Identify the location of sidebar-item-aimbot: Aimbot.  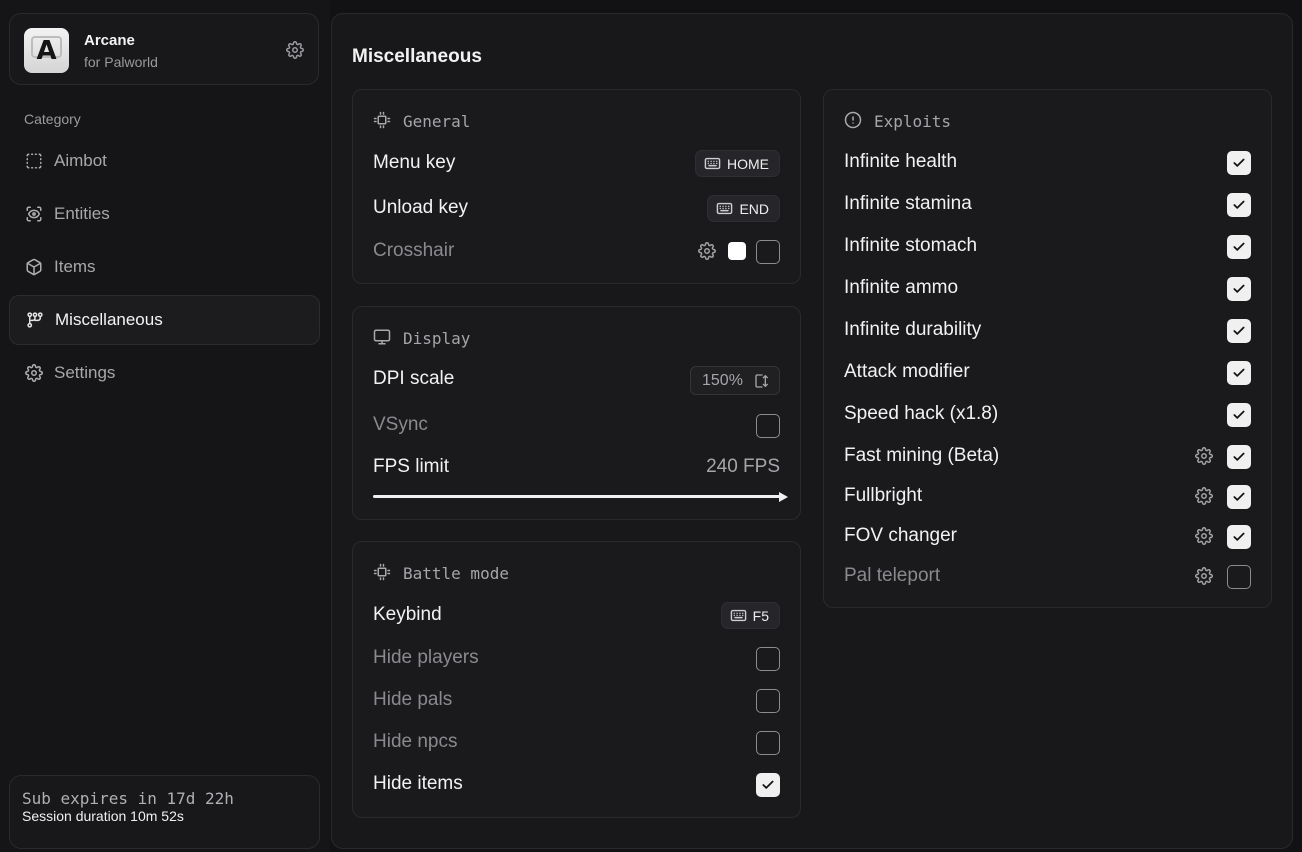
(164, 162).